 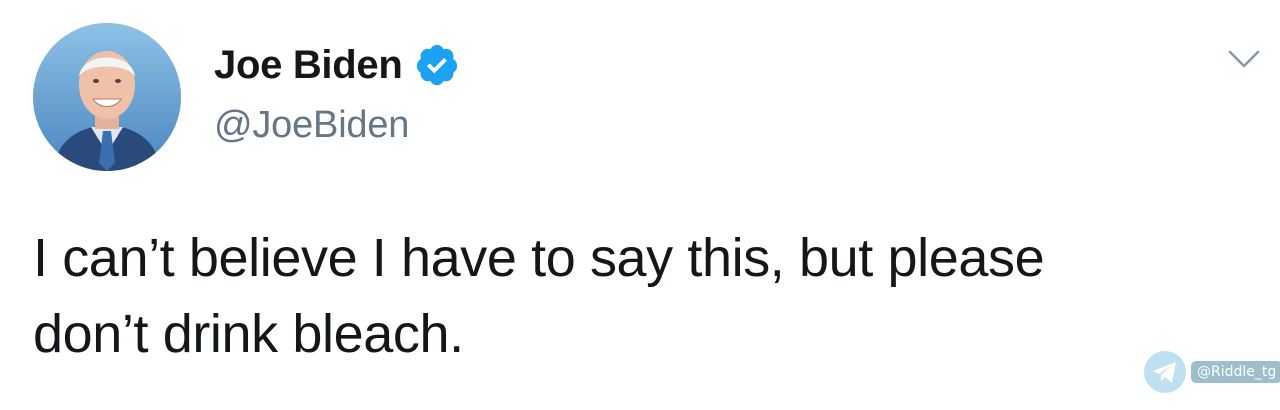 I want to click on watermark: @Riddle_tg, so click(x=1211, y=372).